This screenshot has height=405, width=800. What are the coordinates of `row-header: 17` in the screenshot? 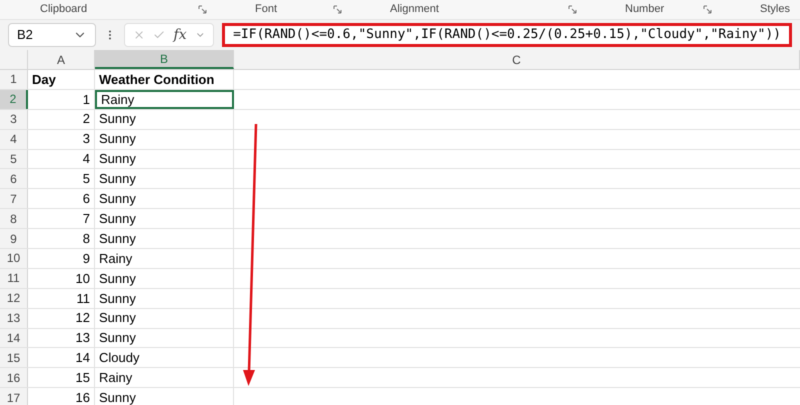 It's located at (14, 396).